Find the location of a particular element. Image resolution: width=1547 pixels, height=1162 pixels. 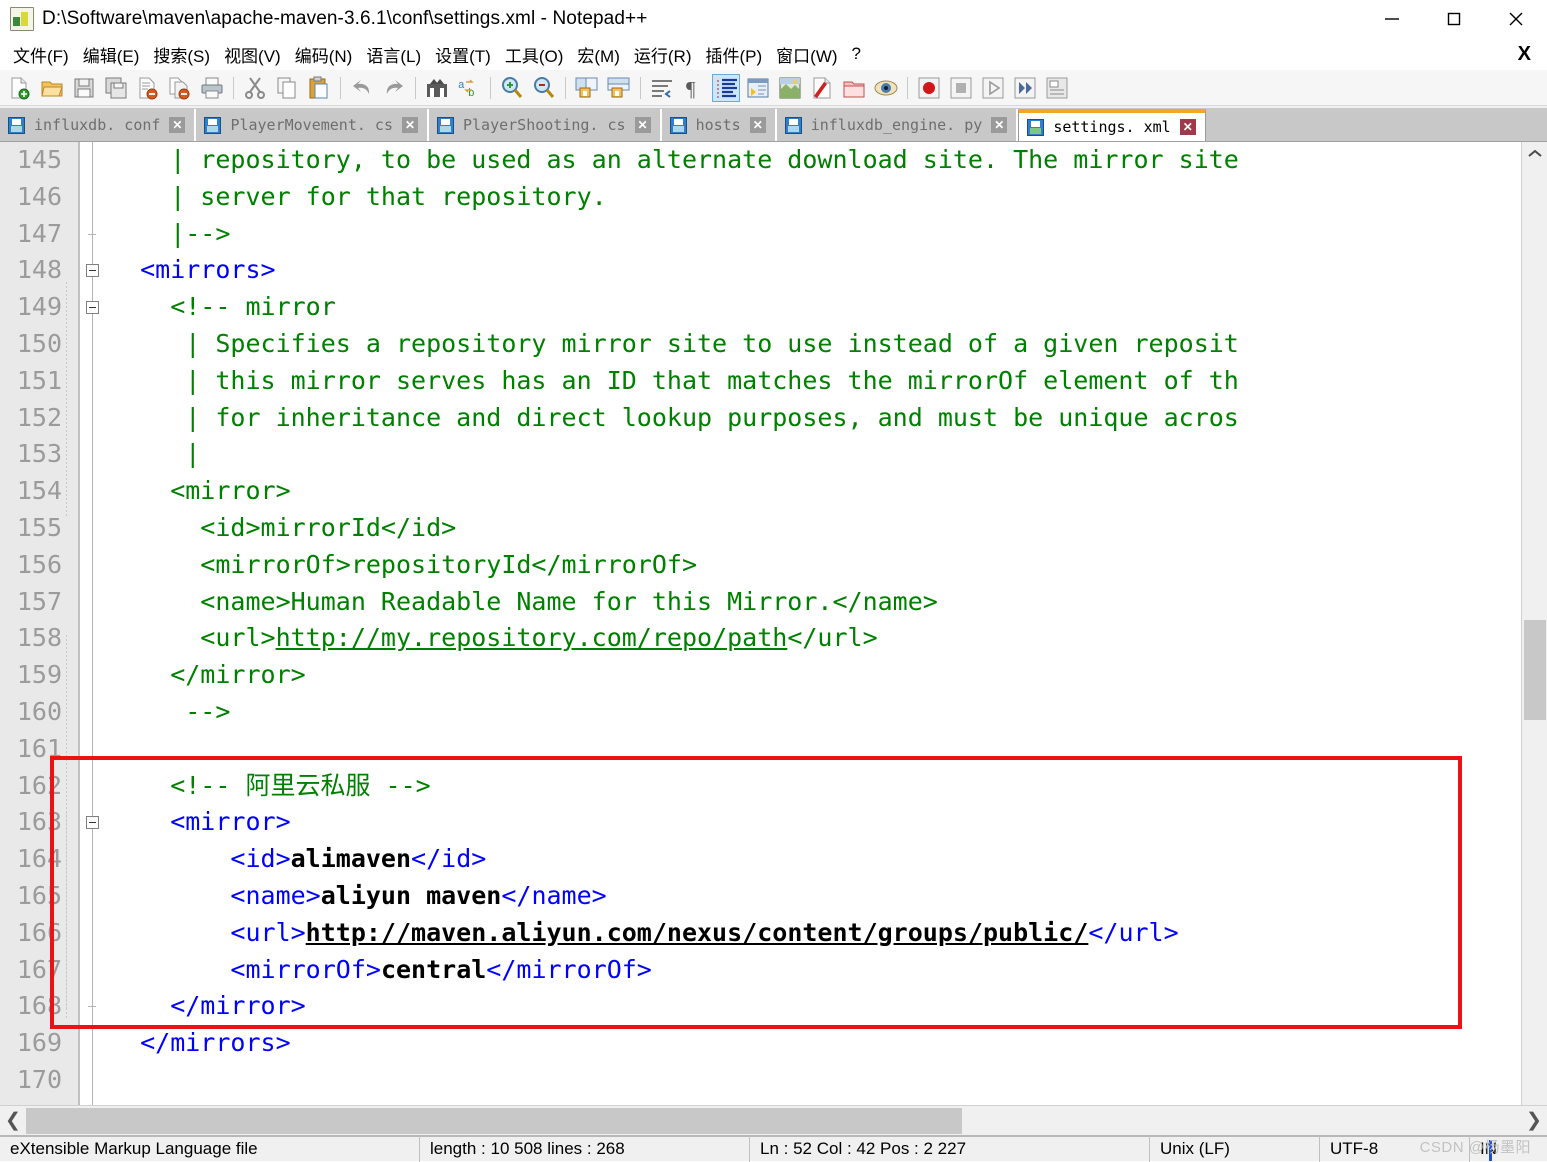

redo-icon is located at coordinates (394, 88).